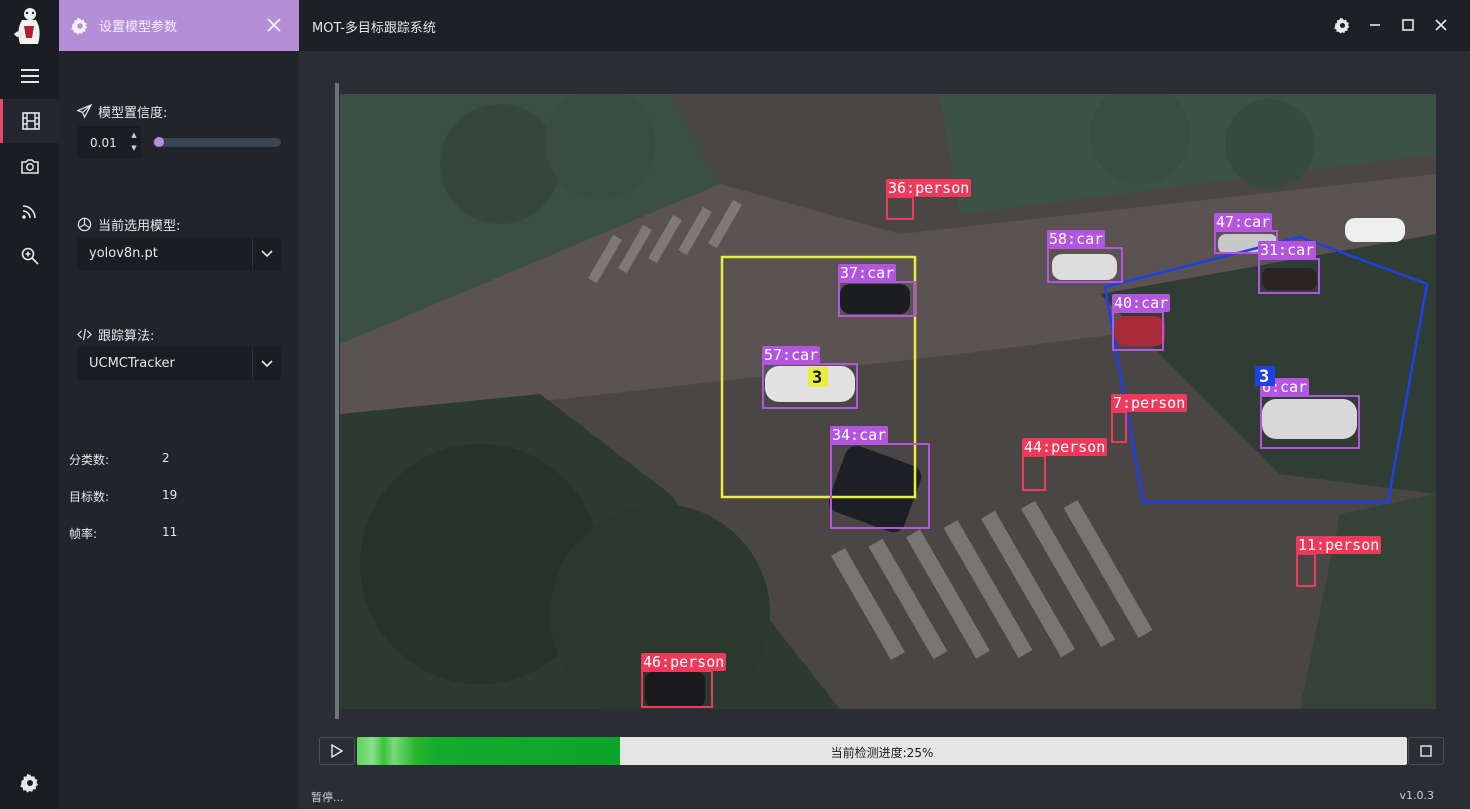 The width and height of the screenshot is (1470, 809). I want to click on detection-person: 44:person, so click(1064, 464).